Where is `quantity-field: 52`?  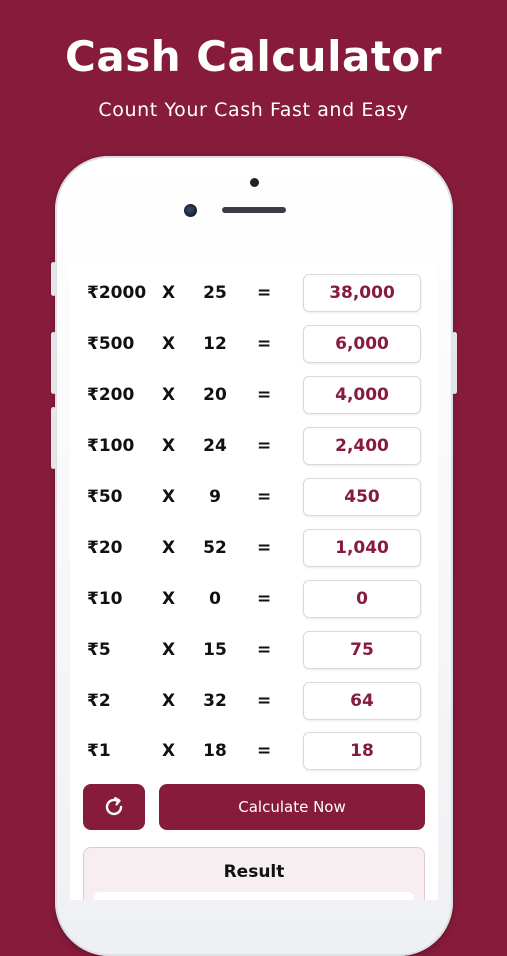 quantity-field: 52 is located at coordinates (215, 548).